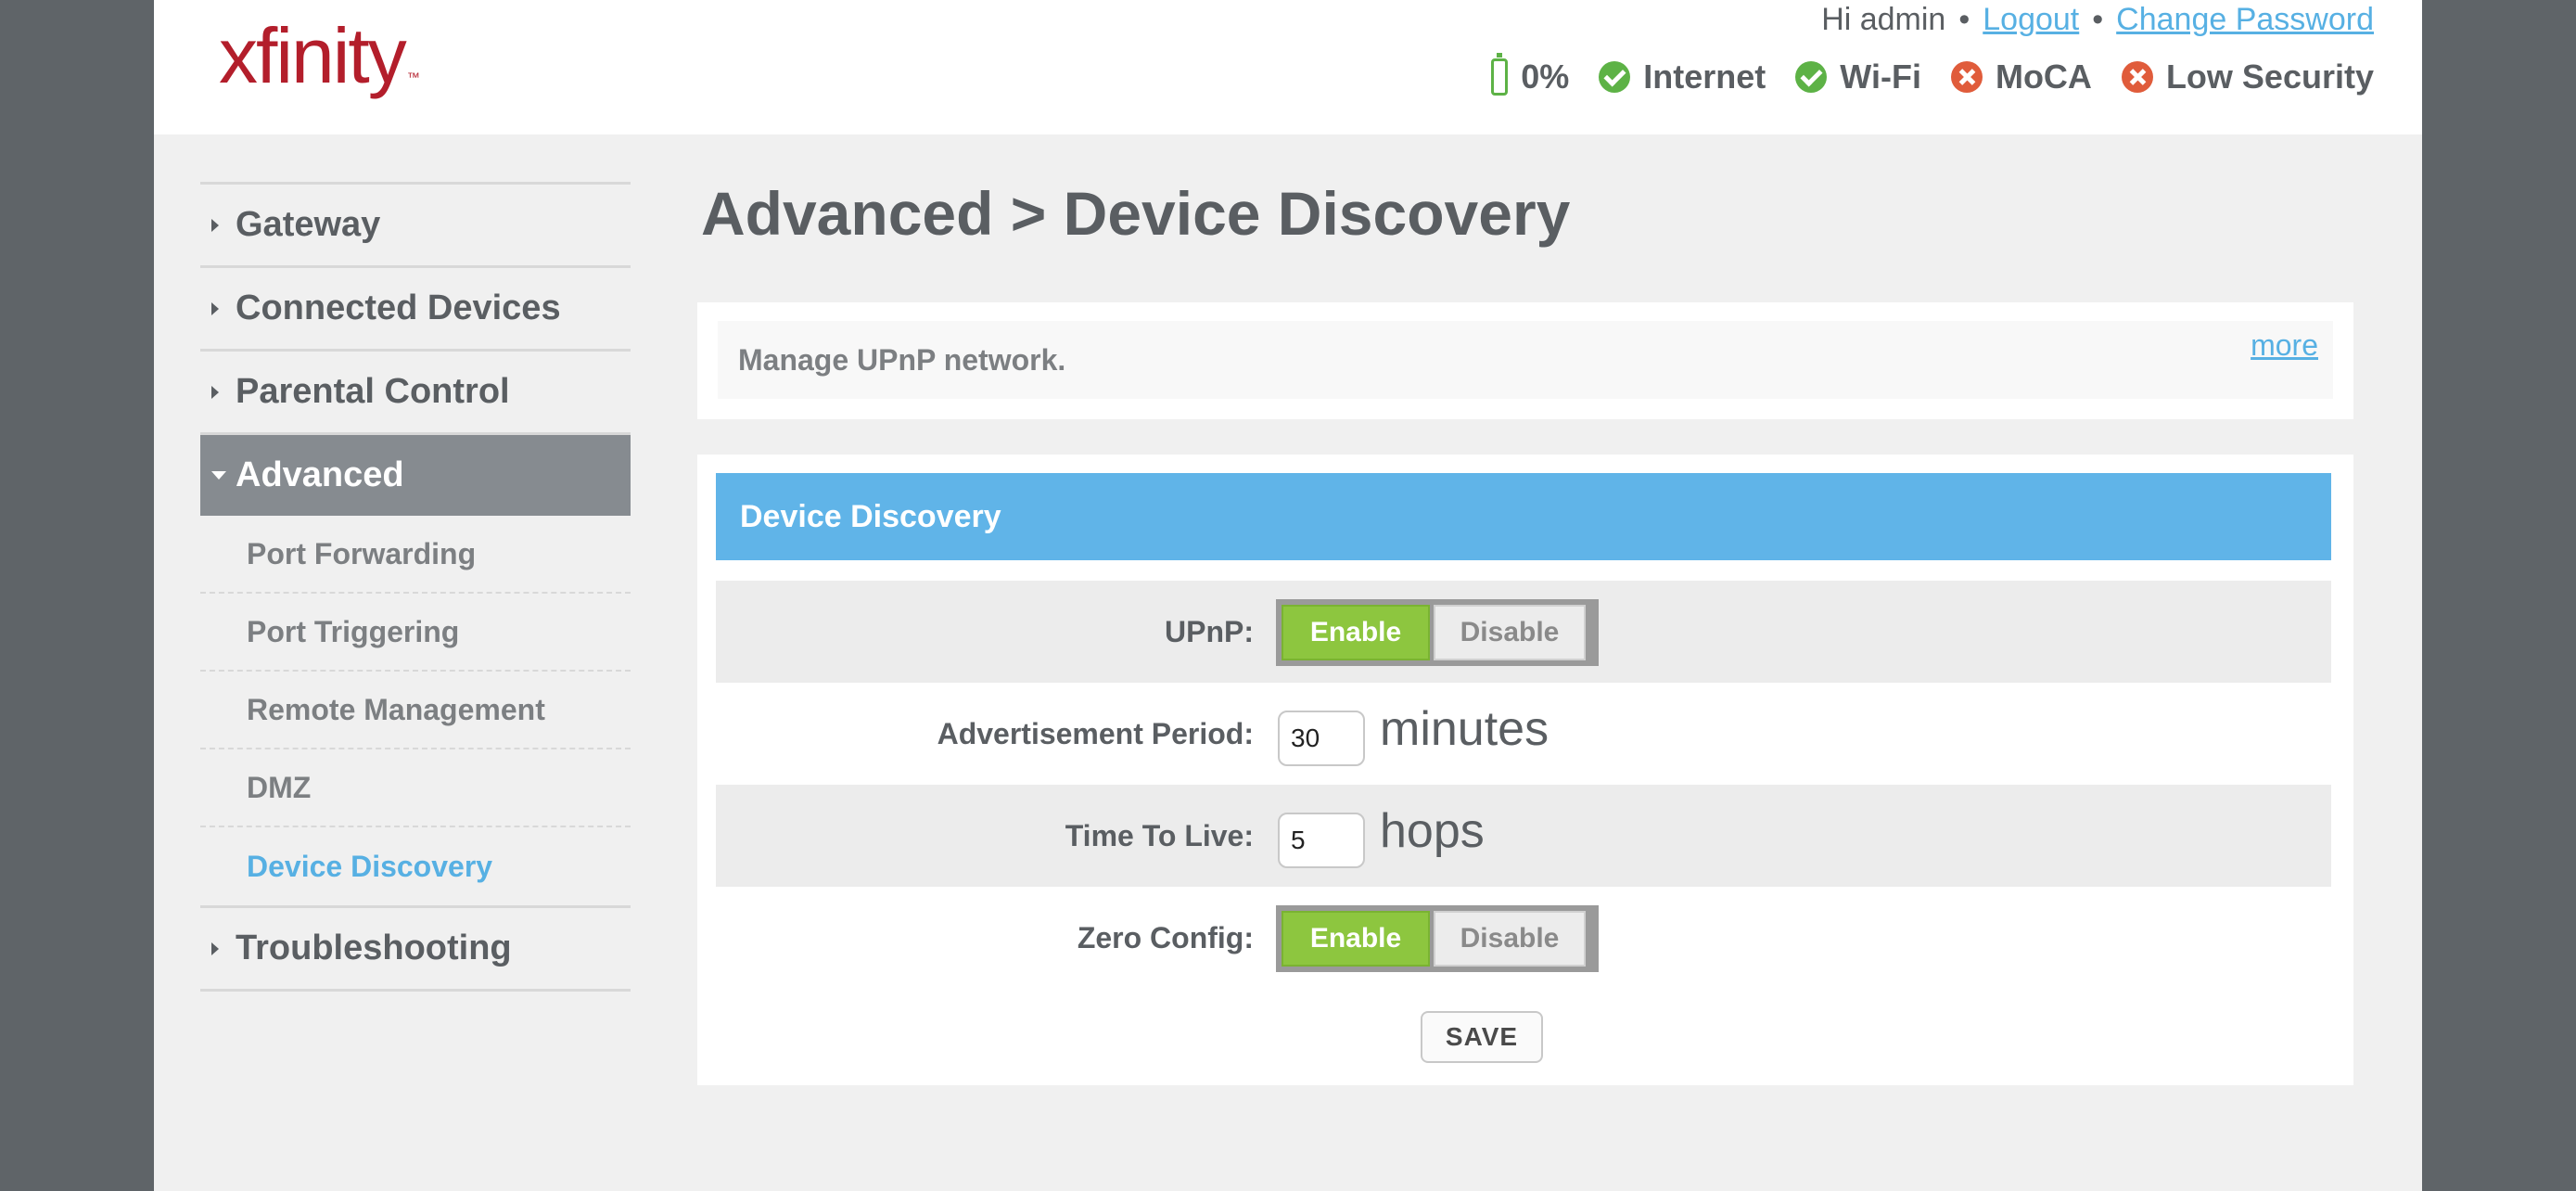 This screenshot has height=1191, width=2576. I want to click on sidebar-item-label: Parental Control, so click(373, 391).